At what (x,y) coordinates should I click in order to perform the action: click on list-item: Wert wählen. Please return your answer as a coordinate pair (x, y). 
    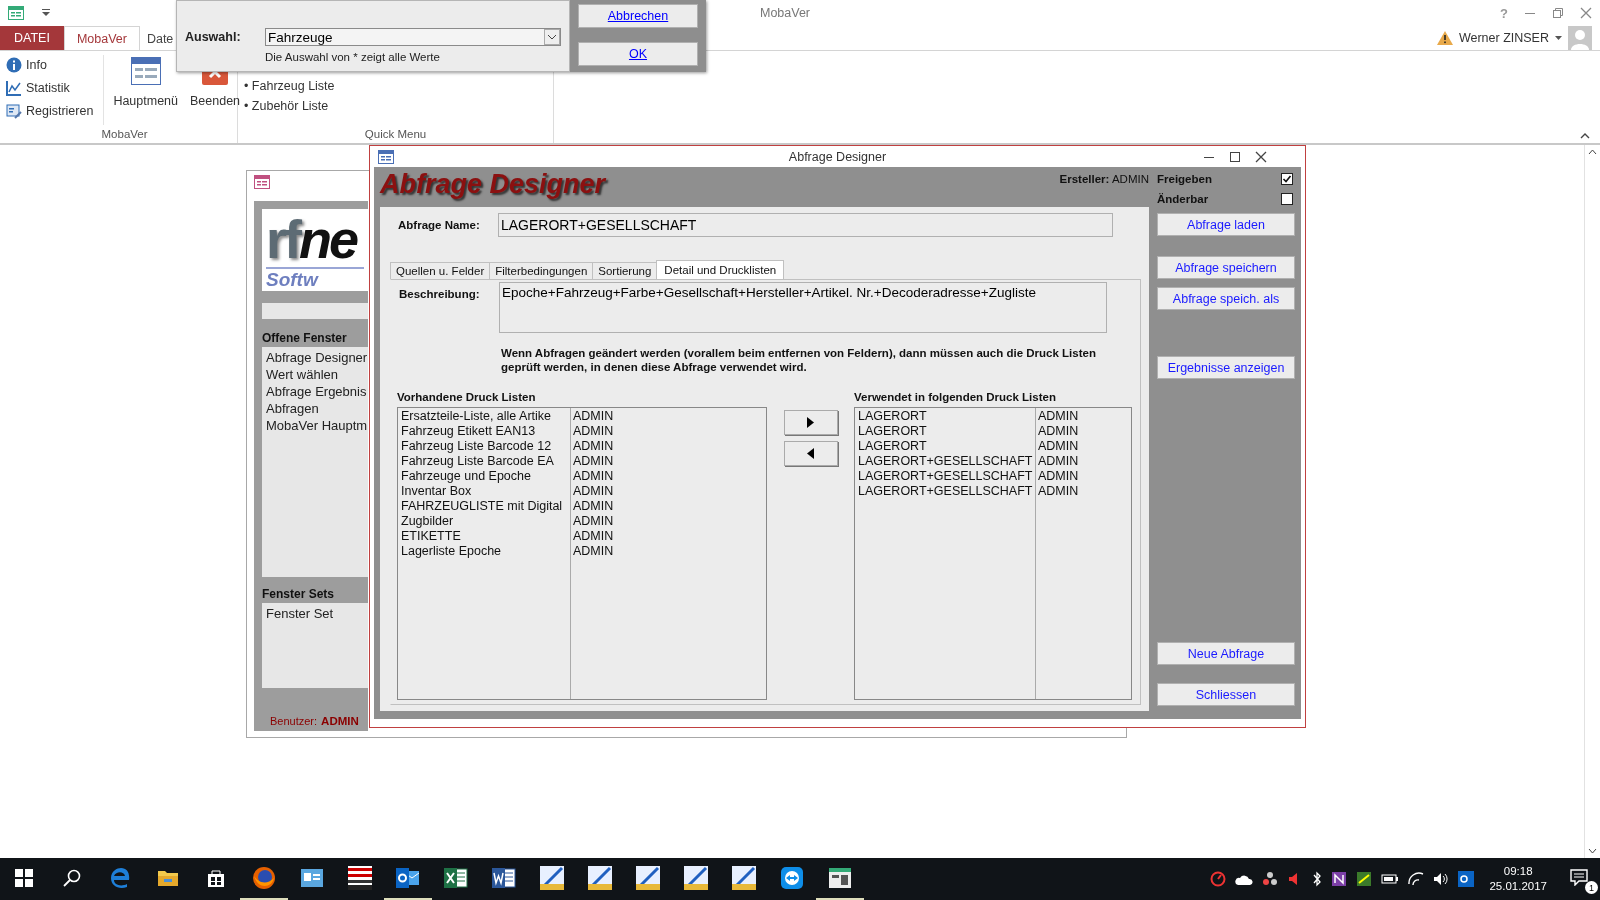
    Looking at the image, I should click on (315, 374).